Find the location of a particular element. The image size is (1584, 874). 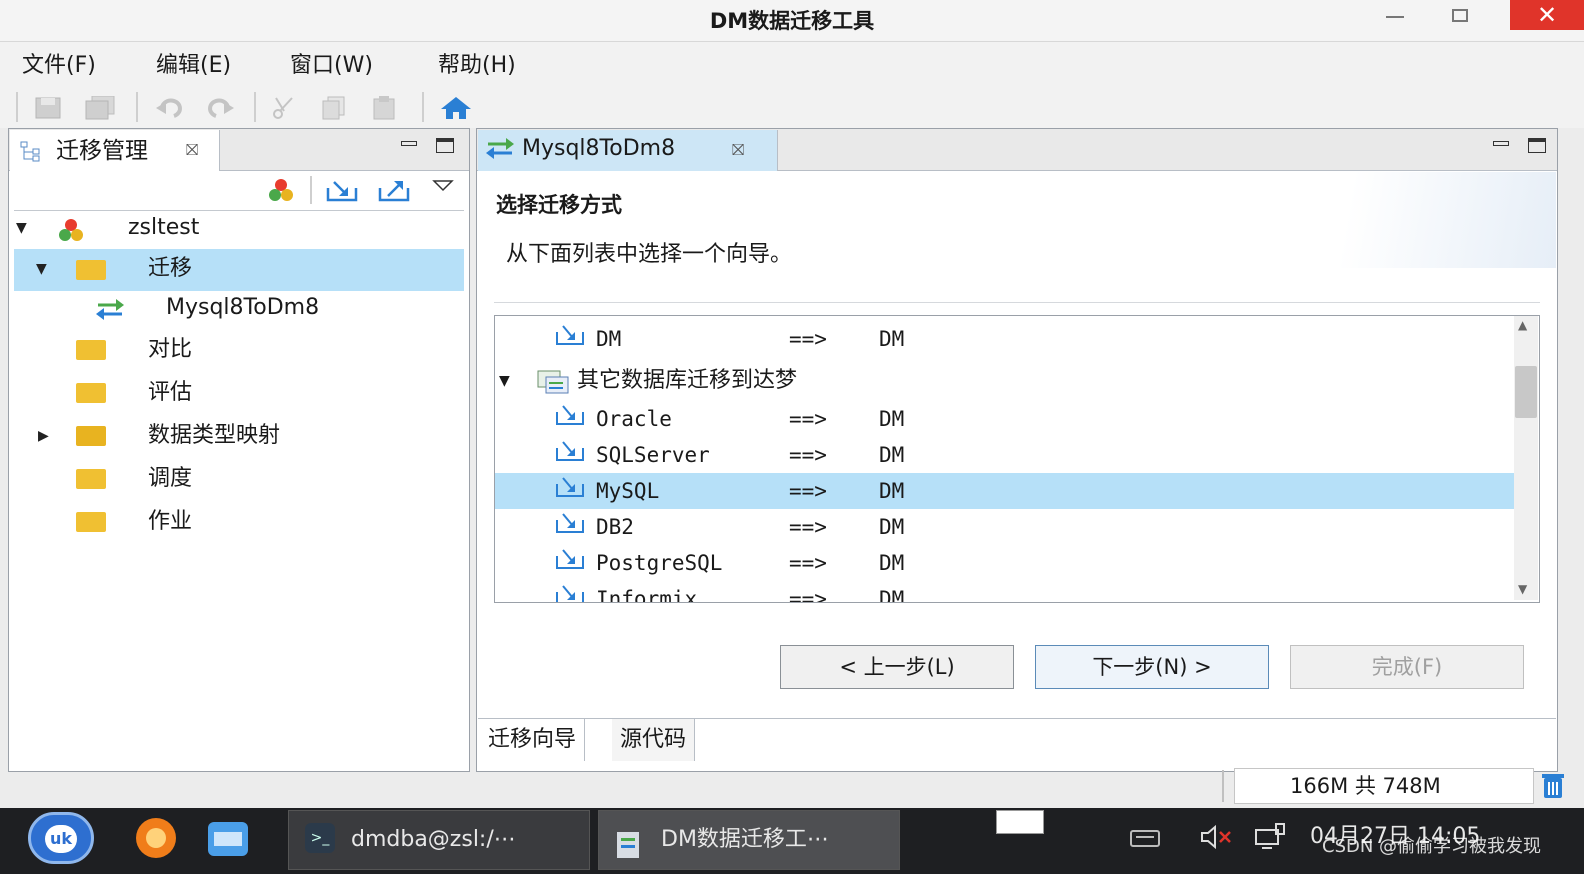

tree-label-root: zsltest is located at coordinates (164, 227).